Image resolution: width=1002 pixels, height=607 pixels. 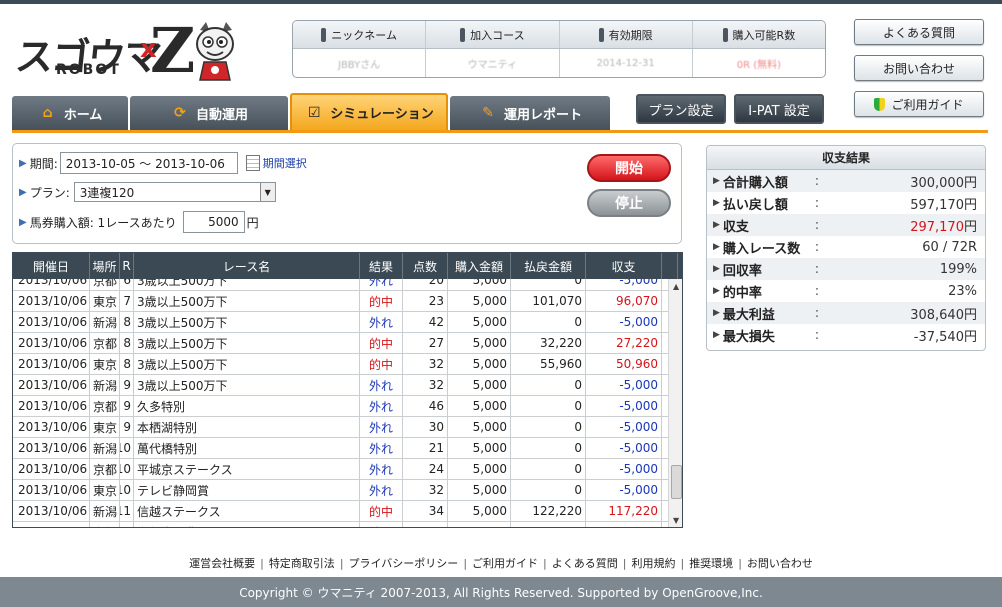 What do you see at coordinates (675, 403) in the screenshot?
I see `table-scrollbar: ▲ ▼` at bounding box center [675, 403].